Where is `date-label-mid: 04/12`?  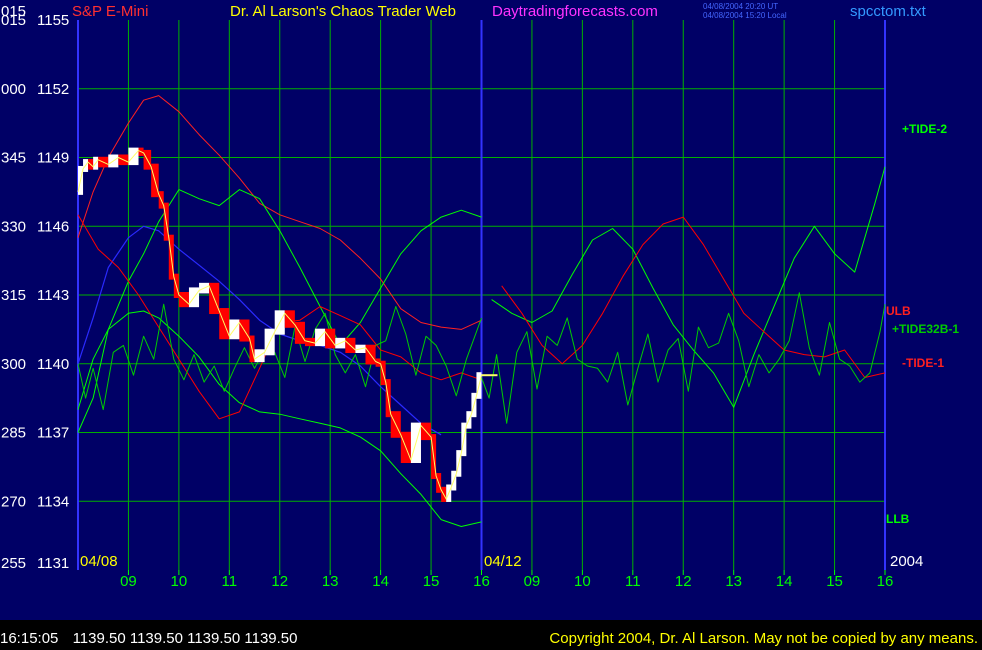
date-label-mid: 04/12 is located at coordinates (503, 561).